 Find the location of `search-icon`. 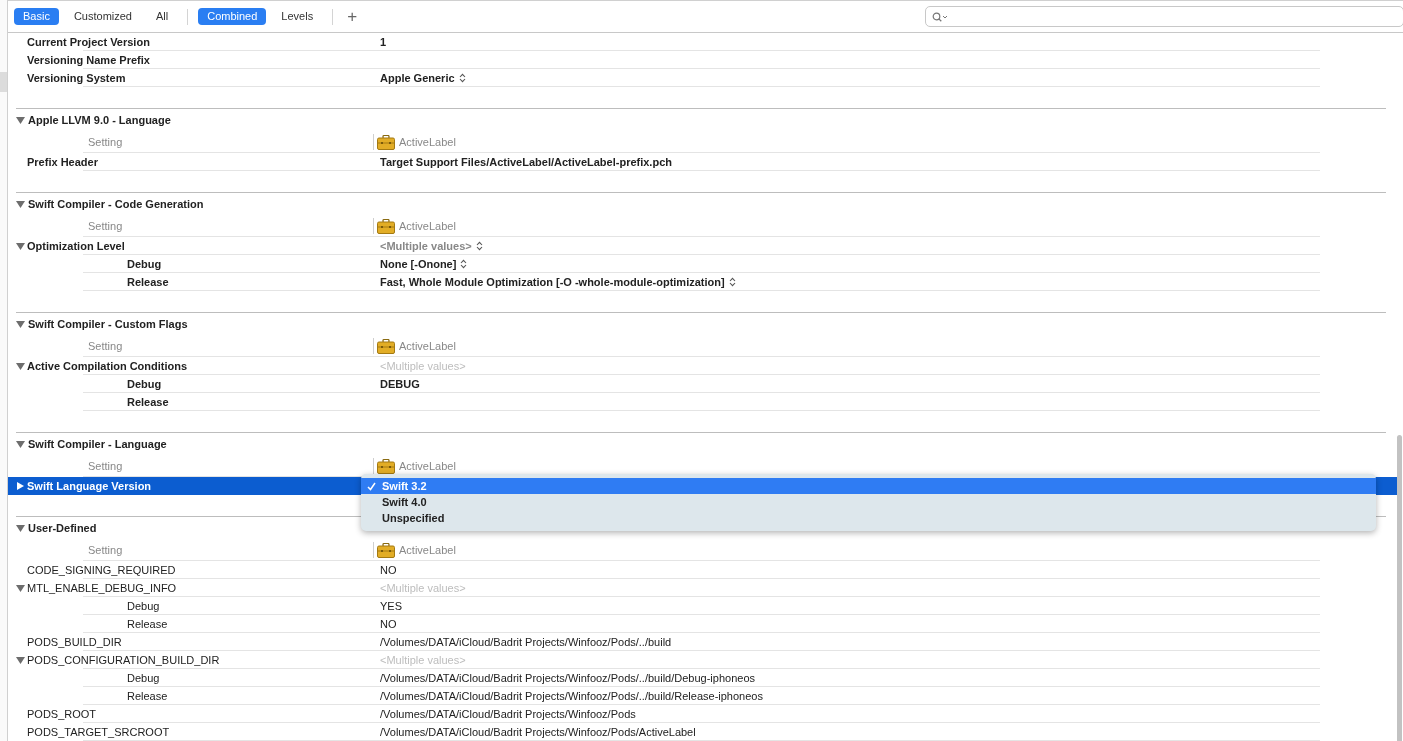

search-icon is located at coordinates (940, 16).